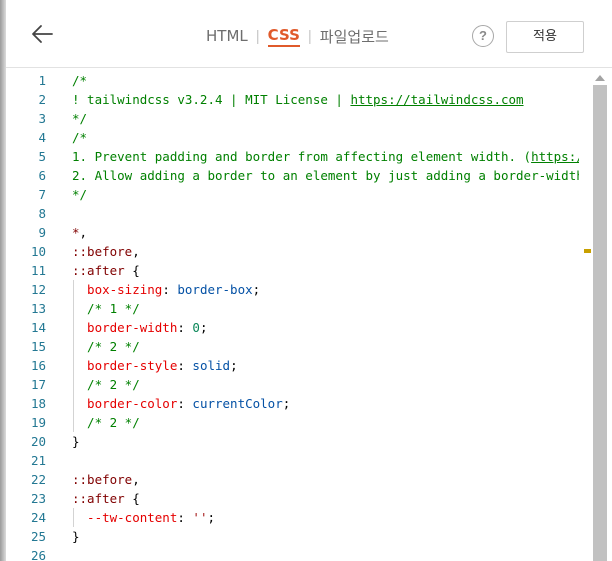  Describe the element at coordinates (292, 517) in the screenshot. I see `code-line: 24 --tw-content: '';` at that location.